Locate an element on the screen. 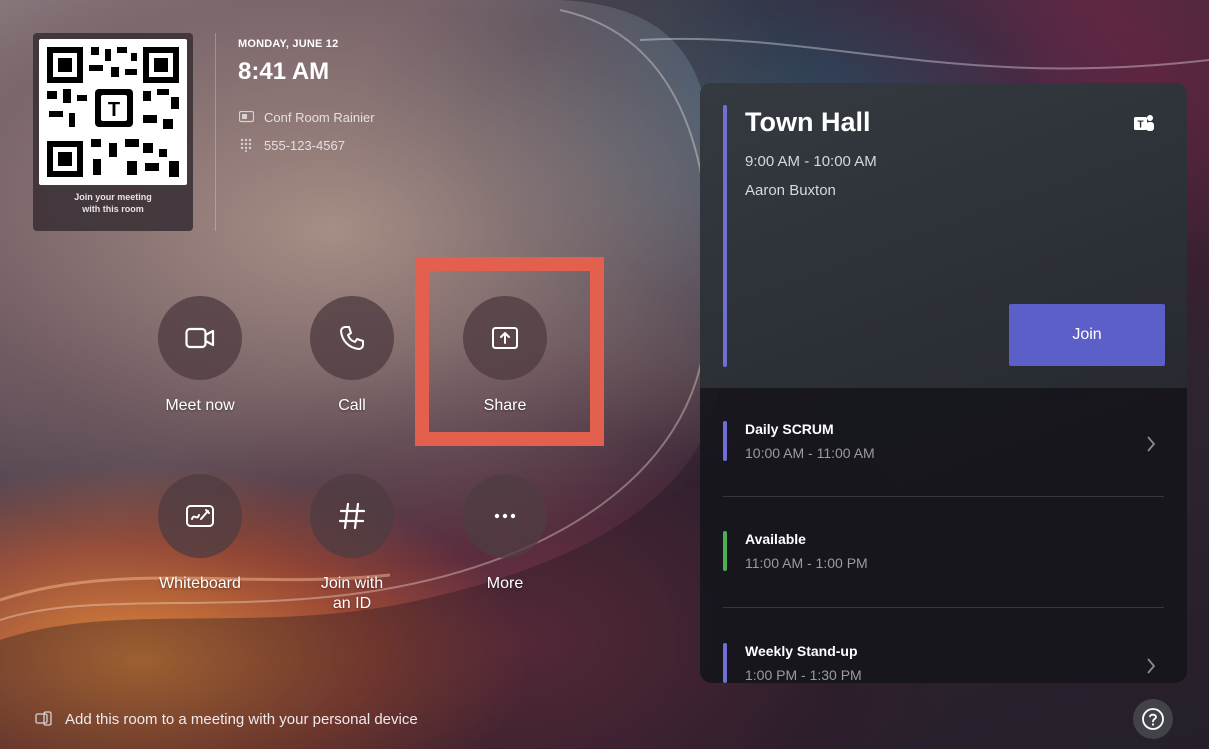 This screenshot has height=749, width=1209. meet-now-button: Meet now is located at coordinates (200, 356).